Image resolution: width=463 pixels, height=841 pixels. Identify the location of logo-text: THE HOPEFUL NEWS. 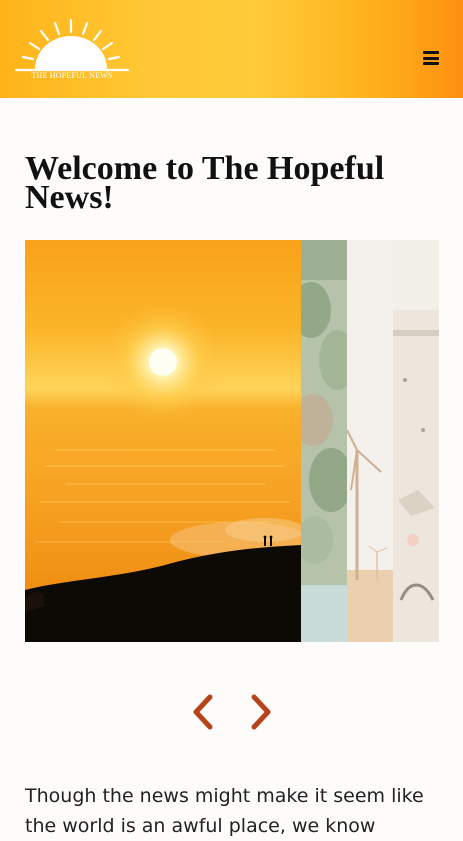
(72, 75).